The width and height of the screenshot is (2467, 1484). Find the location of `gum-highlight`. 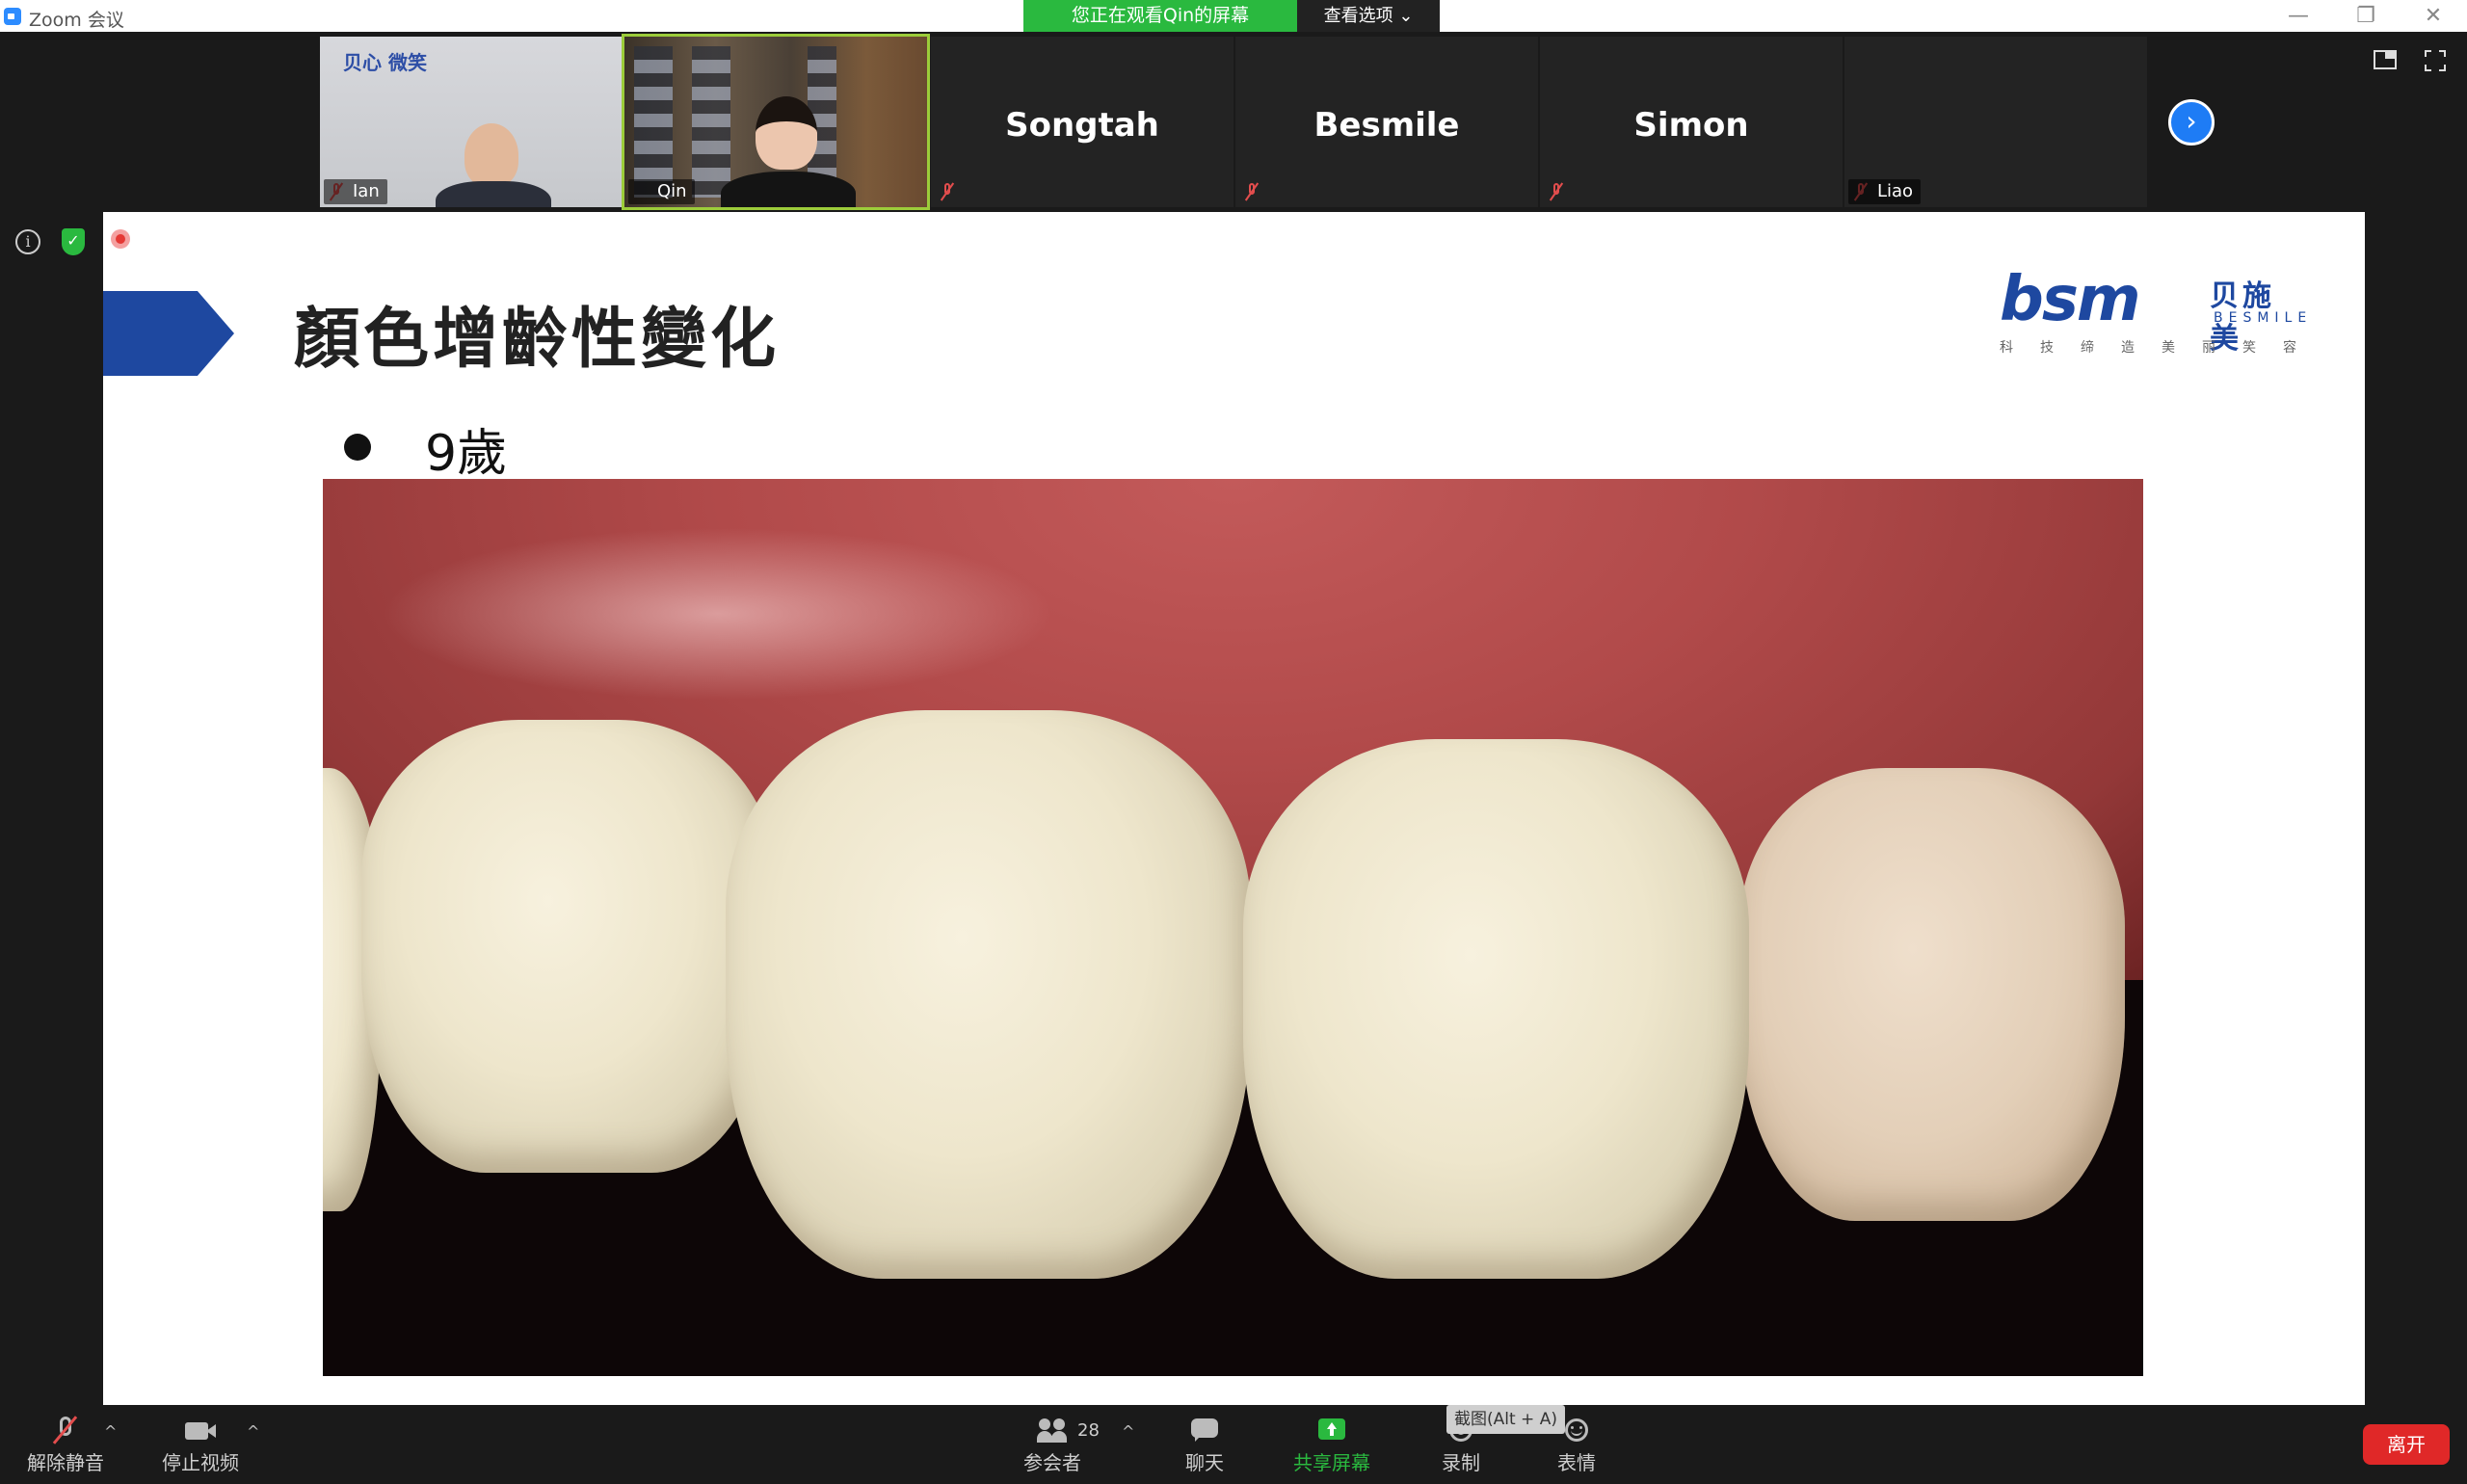

gum-highlight is located at coordinates (718, 614).